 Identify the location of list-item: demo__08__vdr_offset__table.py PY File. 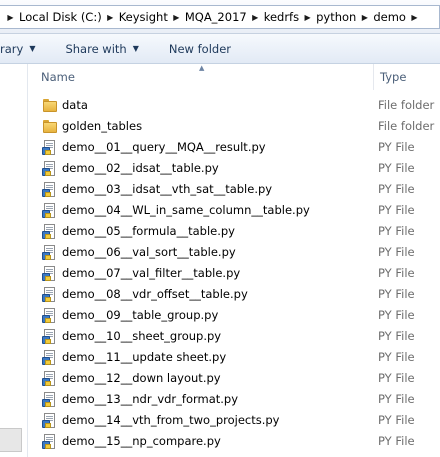
(234, 294).